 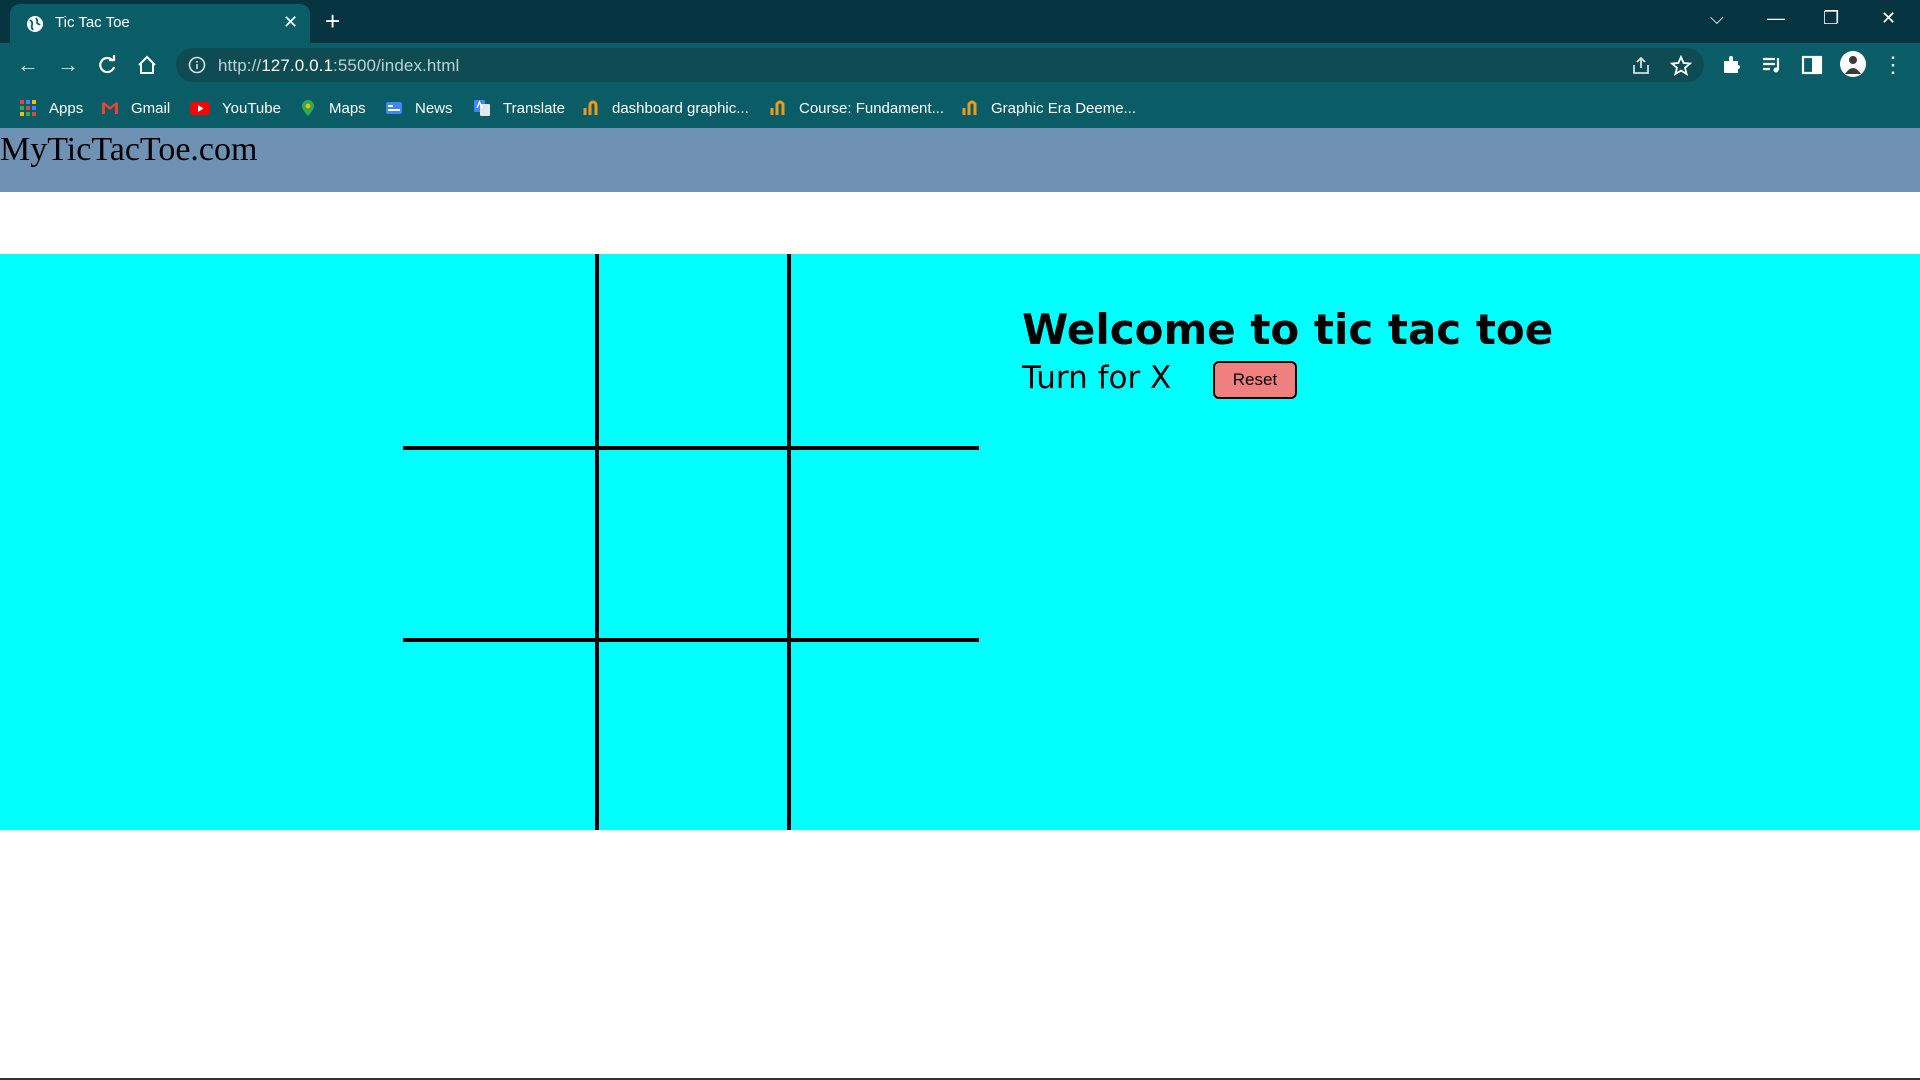 I want to click on translate-icon, so click(x=482, y=108).